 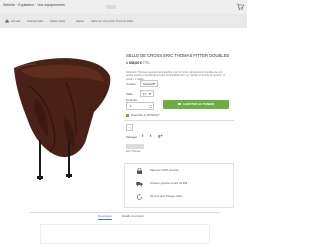 I want to click on product-price: 1 935,00 € TTC, so click(x=138, y=63).